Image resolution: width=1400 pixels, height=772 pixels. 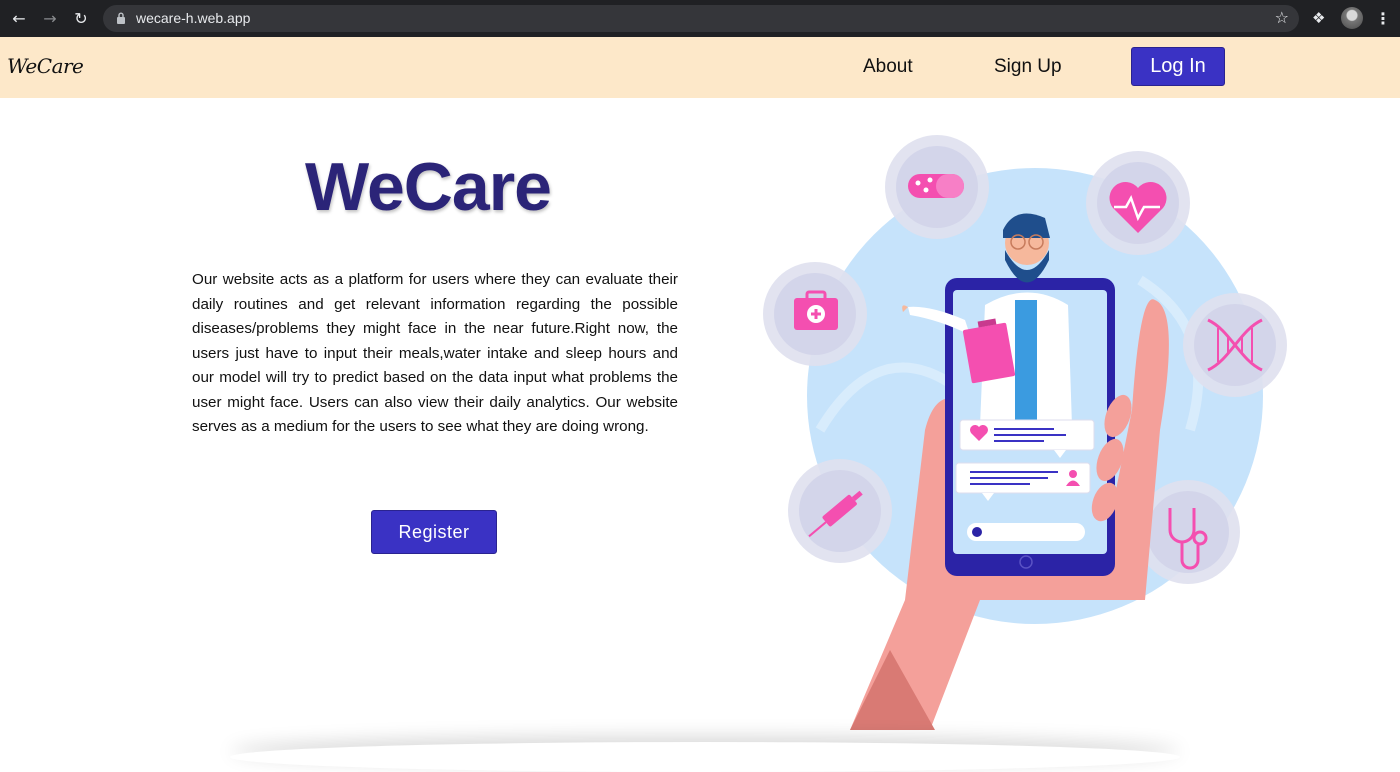 I want to click on section-divider-shadow, so click(x=705, y=757).